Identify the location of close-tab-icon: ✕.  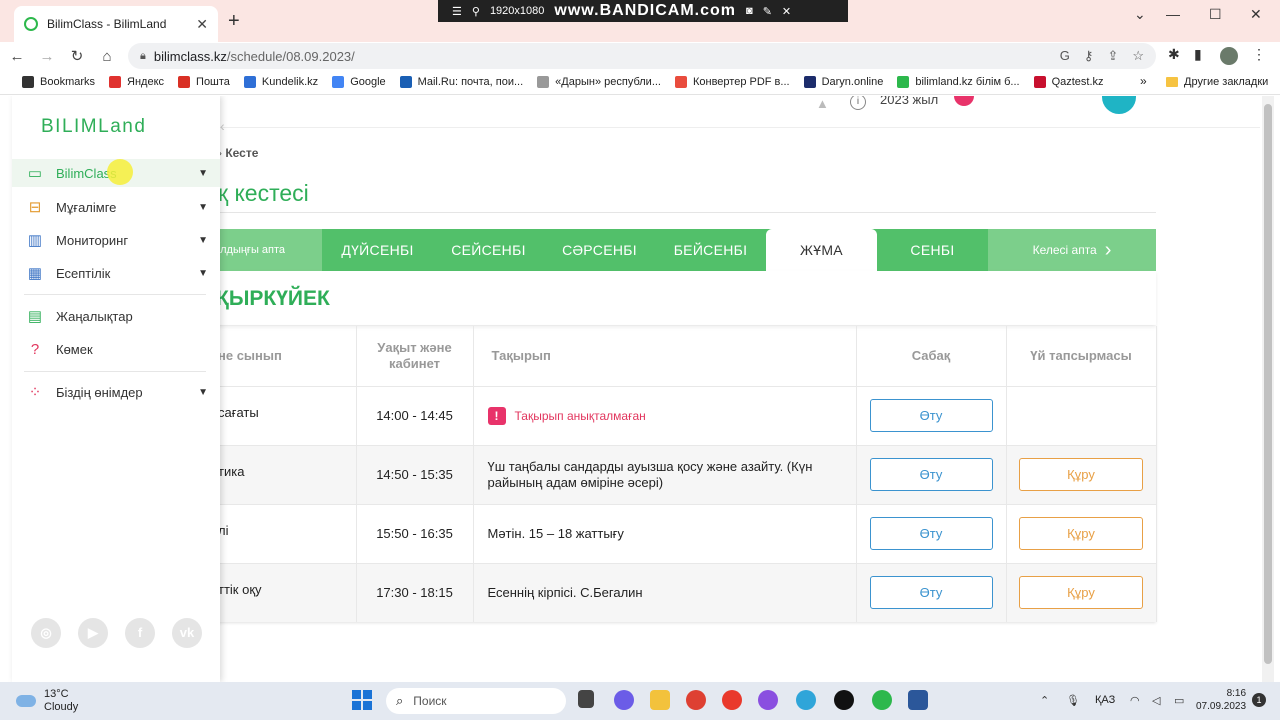
(202, 24).